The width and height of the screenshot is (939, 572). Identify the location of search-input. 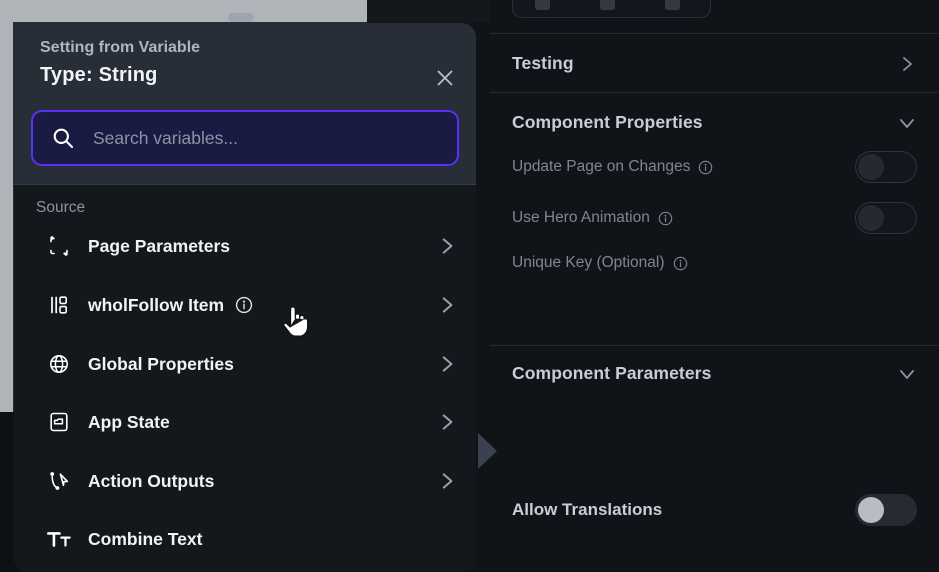
(265, 138).